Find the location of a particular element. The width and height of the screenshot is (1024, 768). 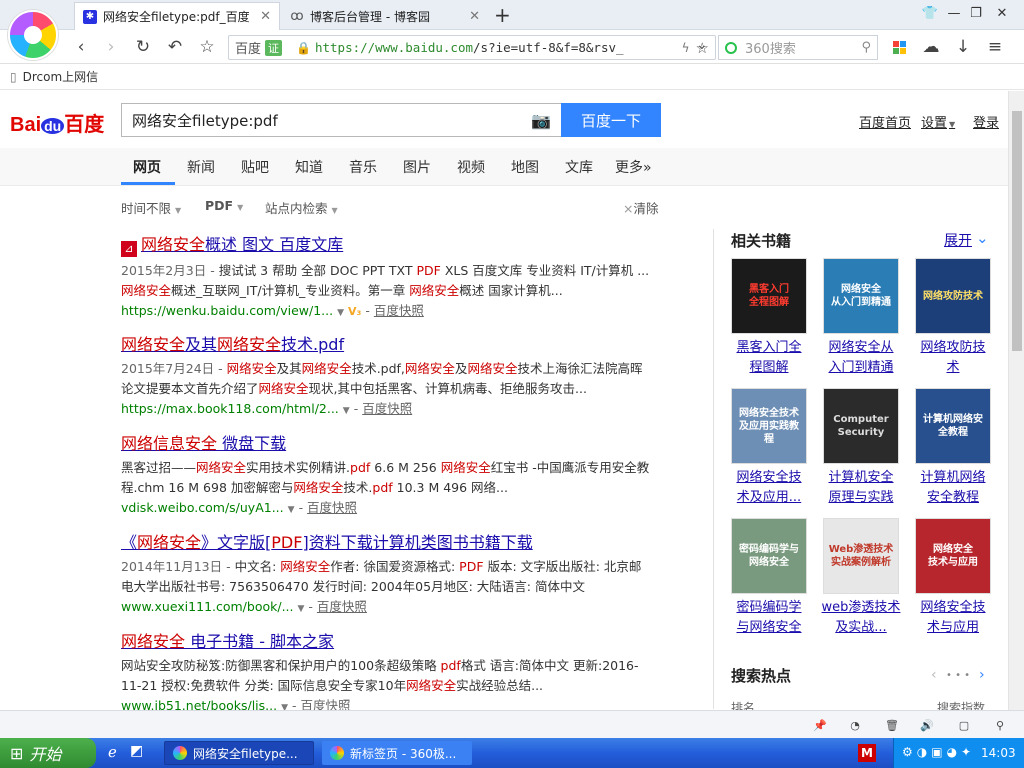

book-cover: 黑客入门 全程图解 is located at coordinates (769, 296).